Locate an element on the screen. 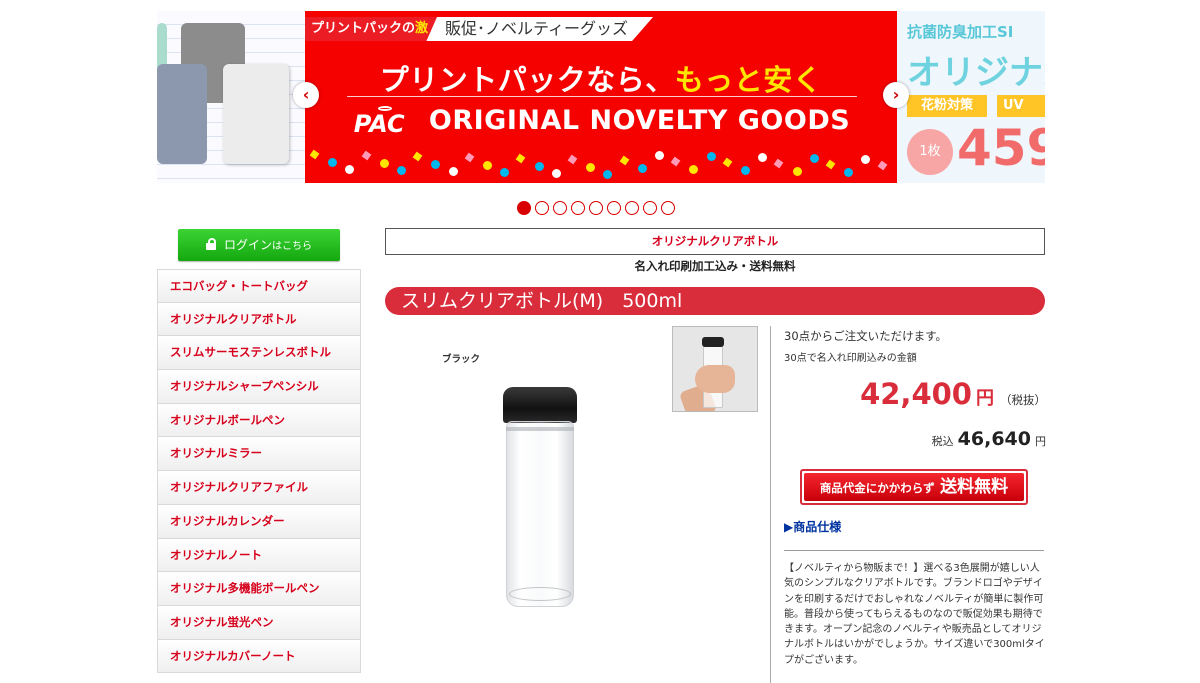 The height and width of the screenshot is (683, 1200). login-label: ログイン is located at coordinates (247, 245).